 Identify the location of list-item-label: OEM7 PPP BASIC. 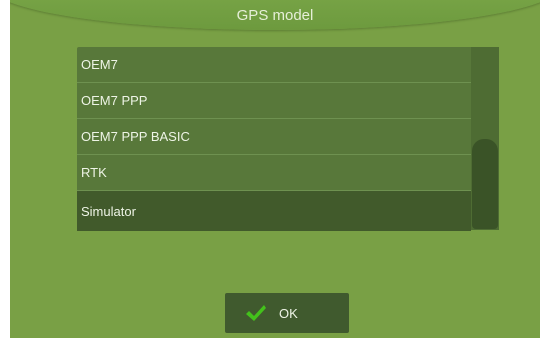
(135, 136).